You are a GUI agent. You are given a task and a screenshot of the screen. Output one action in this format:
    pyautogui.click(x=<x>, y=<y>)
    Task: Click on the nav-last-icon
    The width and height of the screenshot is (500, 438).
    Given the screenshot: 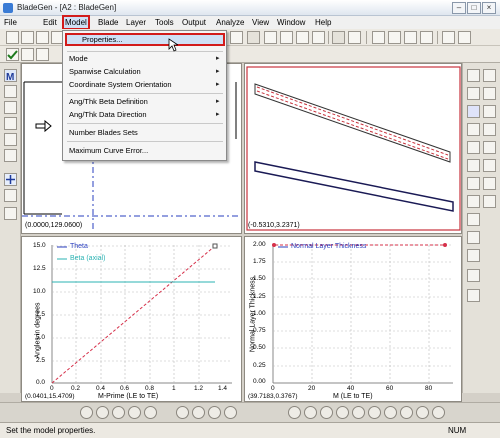 What is the action you would take?
    pyautogui.click(x=150, y=412)
    